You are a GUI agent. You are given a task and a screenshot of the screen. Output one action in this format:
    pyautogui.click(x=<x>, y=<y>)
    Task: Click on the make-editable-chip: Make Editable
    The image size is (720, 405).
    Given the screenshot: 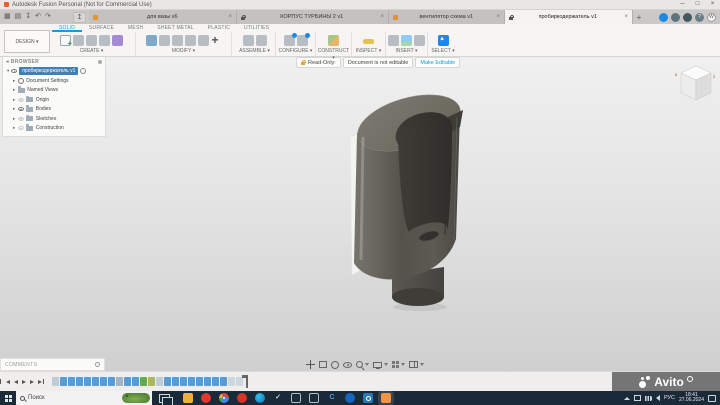 What is the action you would take?
    pyautogui.click(x=438, y=62)
    